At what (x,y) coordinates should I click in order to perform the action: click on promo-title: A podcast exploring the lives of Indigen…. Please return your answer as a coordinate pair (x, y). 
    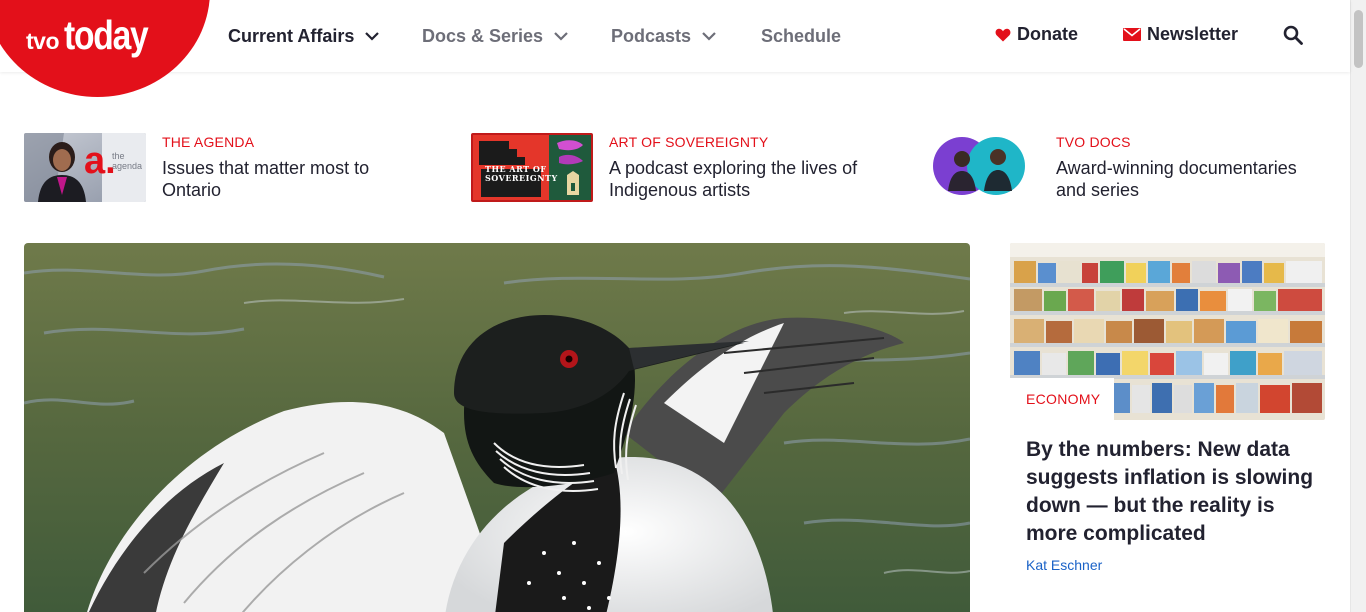
    Looking at the image, I should click on (739, 179).